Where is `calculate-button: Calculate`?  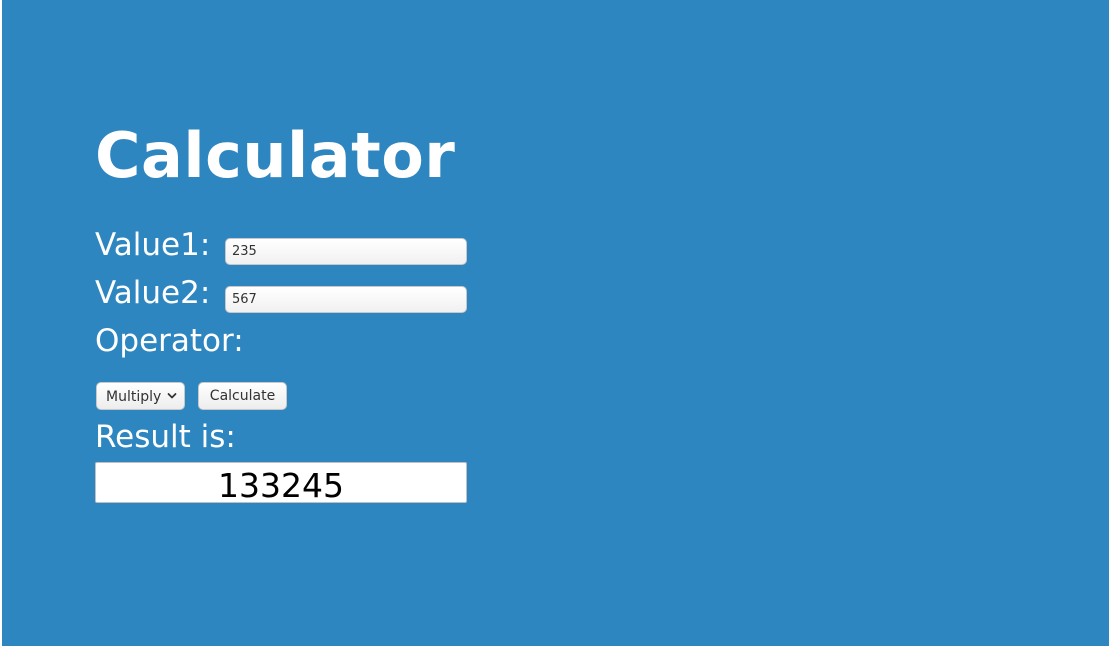
calculate-button: Calculate is located at coordinates (242, 396).